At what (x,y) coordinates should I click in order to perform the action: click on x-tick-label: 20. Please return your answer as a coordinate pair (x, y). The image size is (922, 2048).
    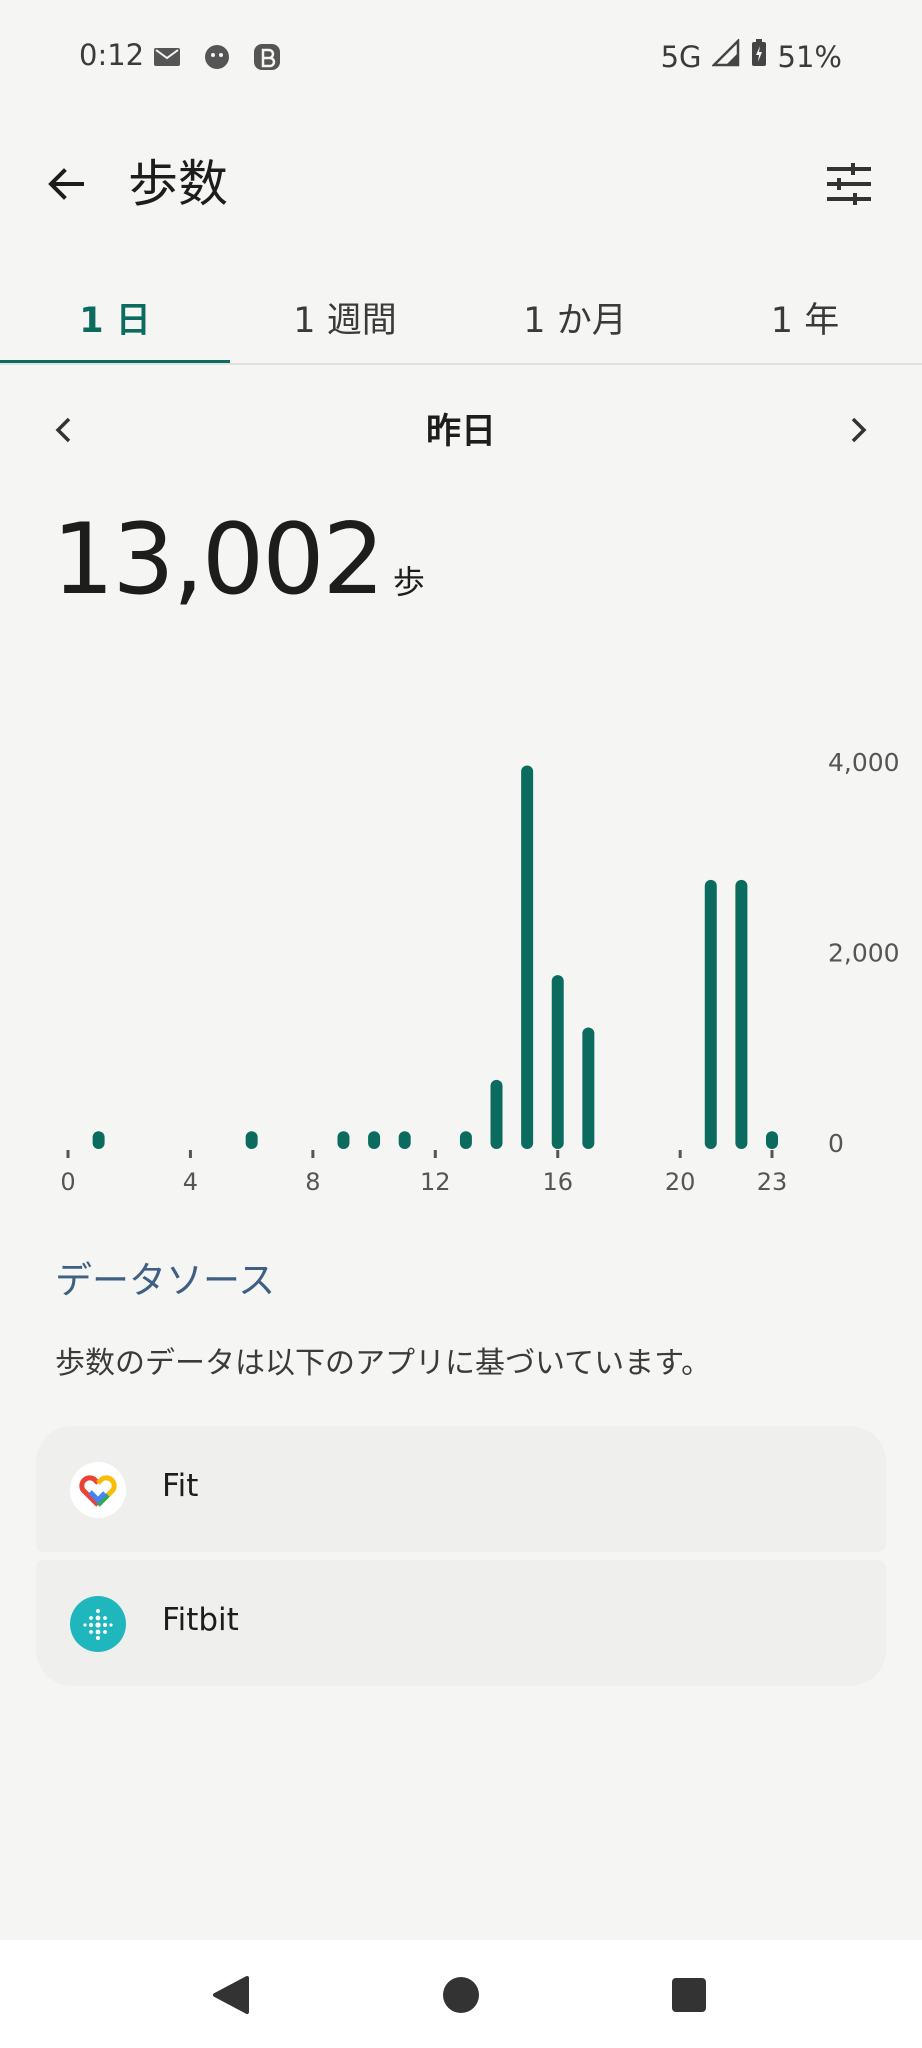
    Looking at the image, I should click on (680, 1182).